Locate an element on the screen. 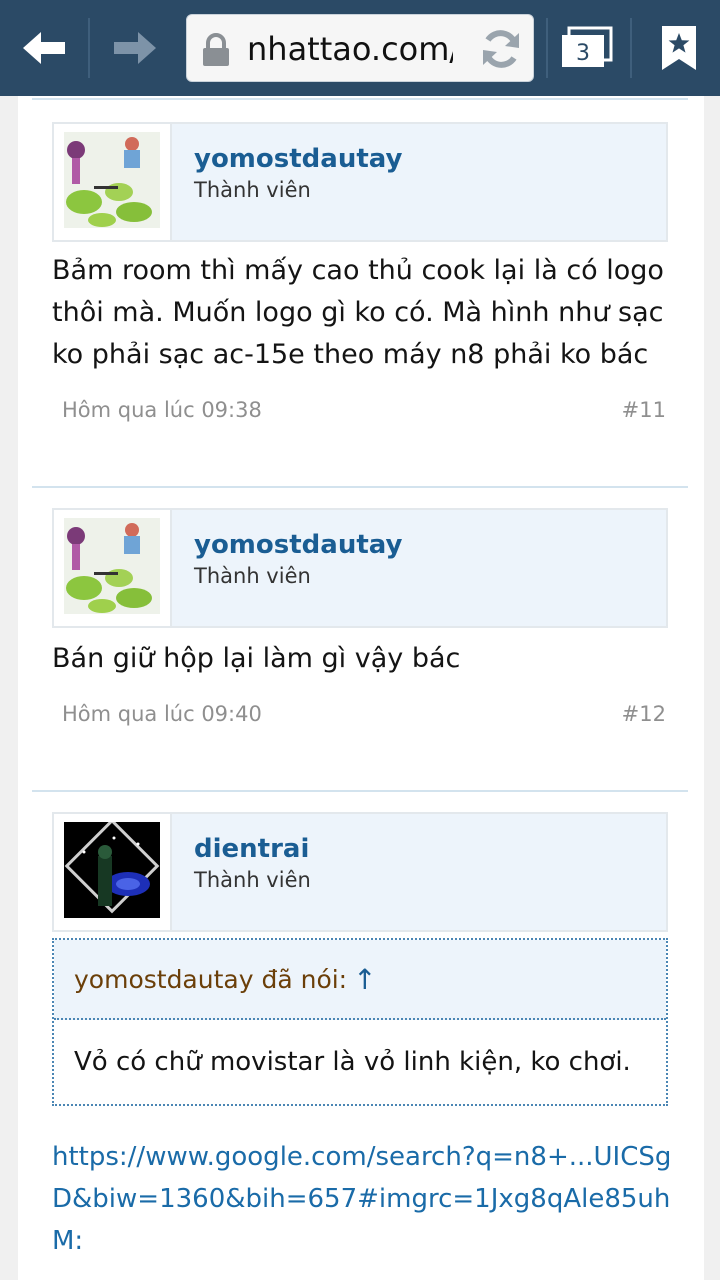 The height and width of the screenshot is (1280, 720). address-bar: nhattao.com/threads/ is located at coordinates (360, 48).